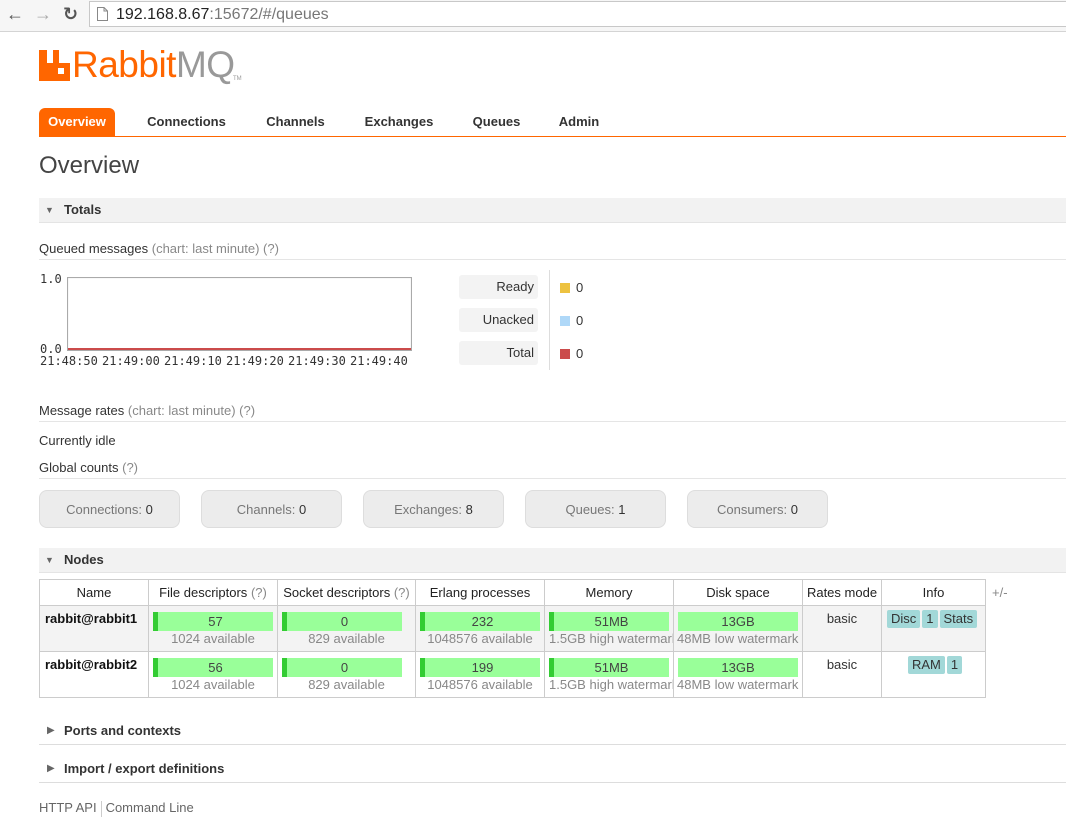 The width and height of the screenshot is (1066, 829). I want to click on col-header-rates-mode: Rates mode, so click(842, 592).